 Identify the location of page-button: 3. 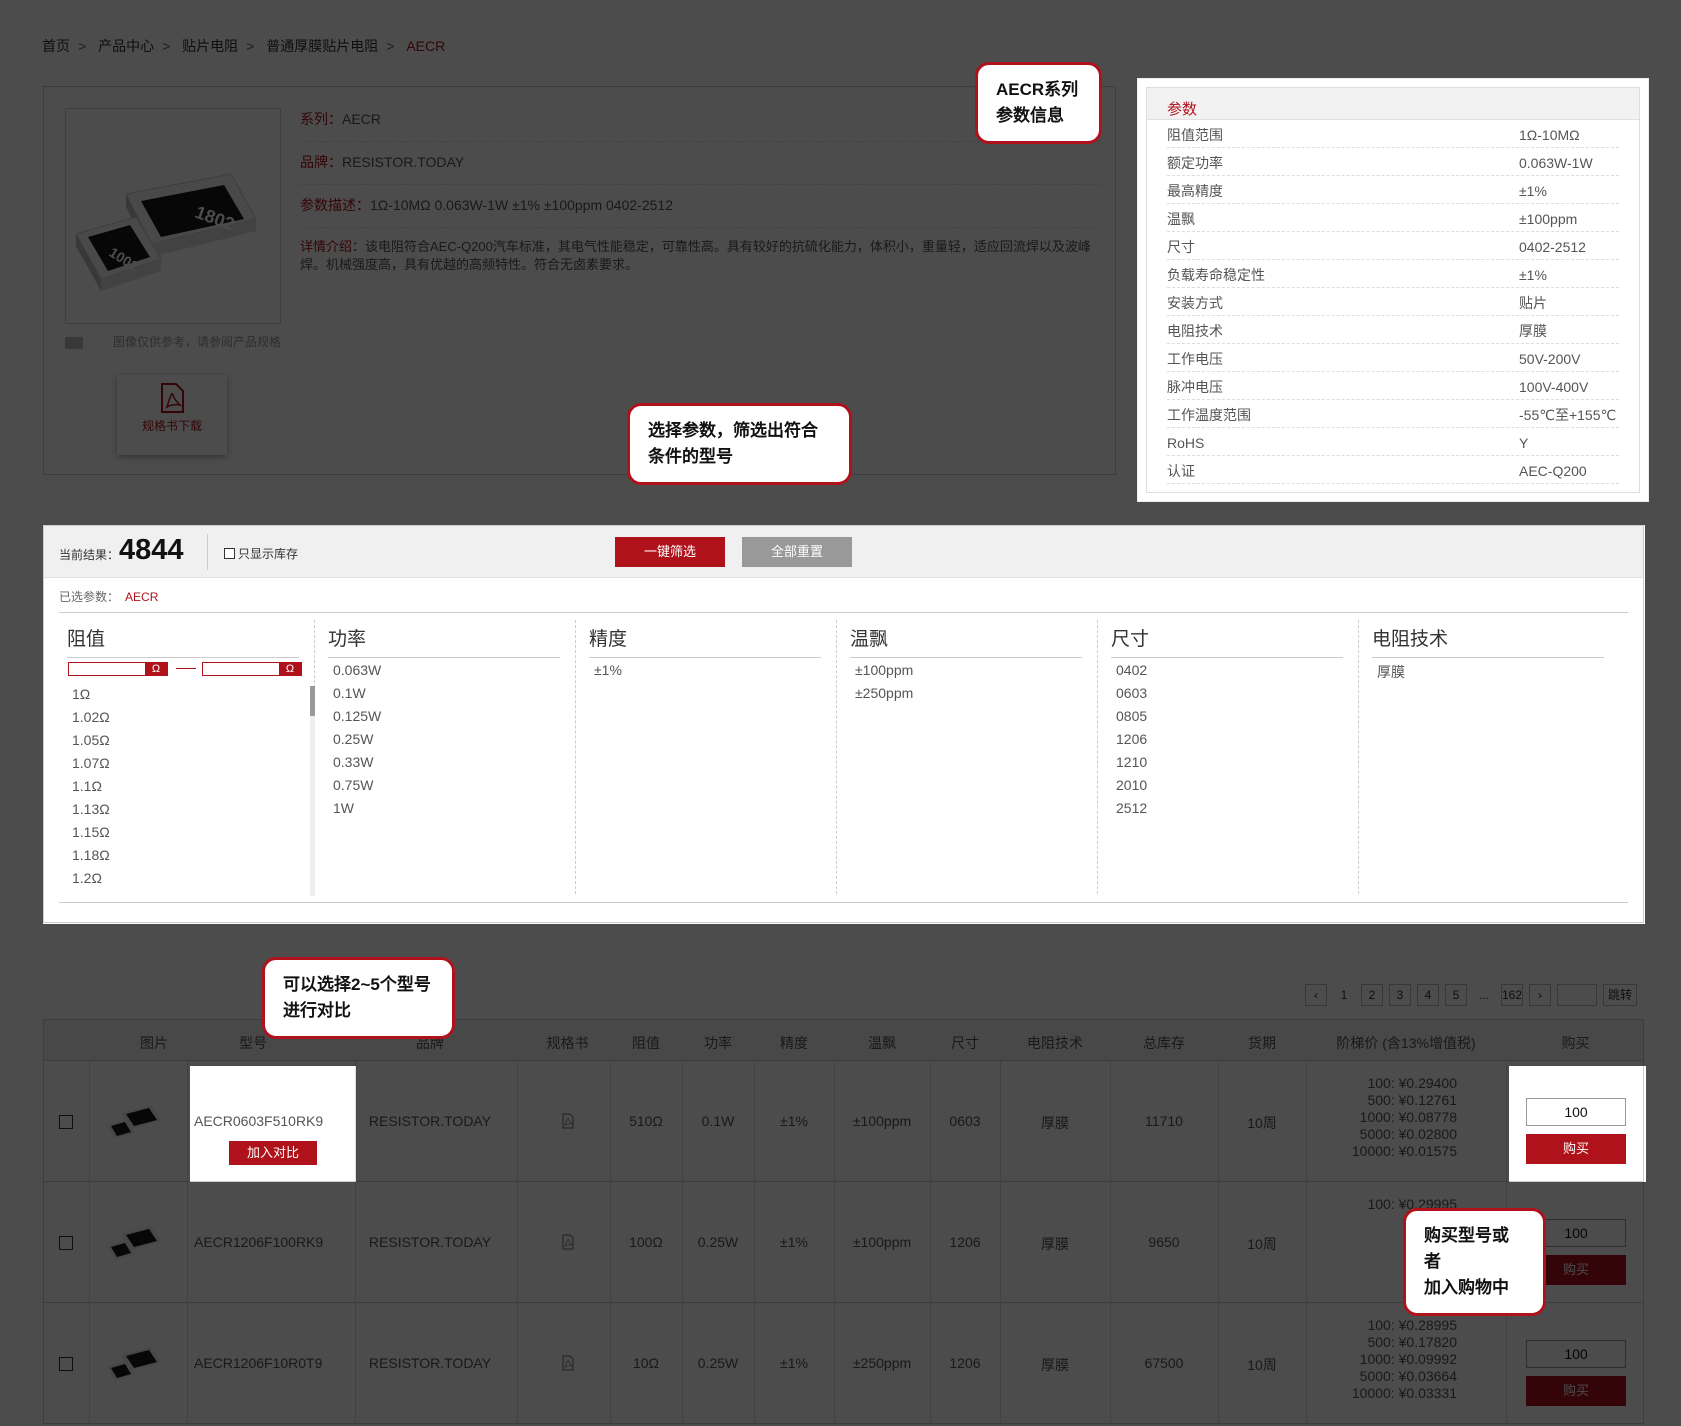
(1400, 995).